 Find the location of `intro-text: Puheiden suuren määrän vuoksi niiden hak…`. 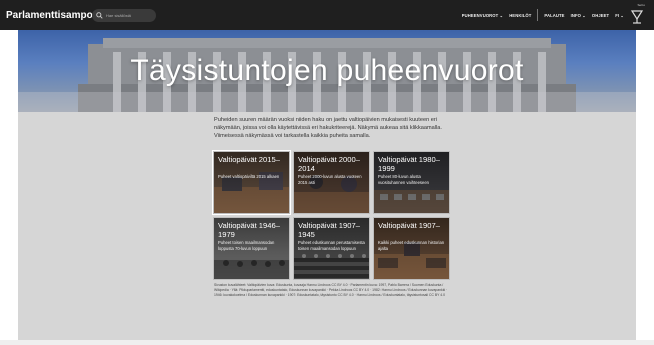

intro-text: Puheiden suuren määrän vuoksi niiden hak… is located at coordinates (328, 128).